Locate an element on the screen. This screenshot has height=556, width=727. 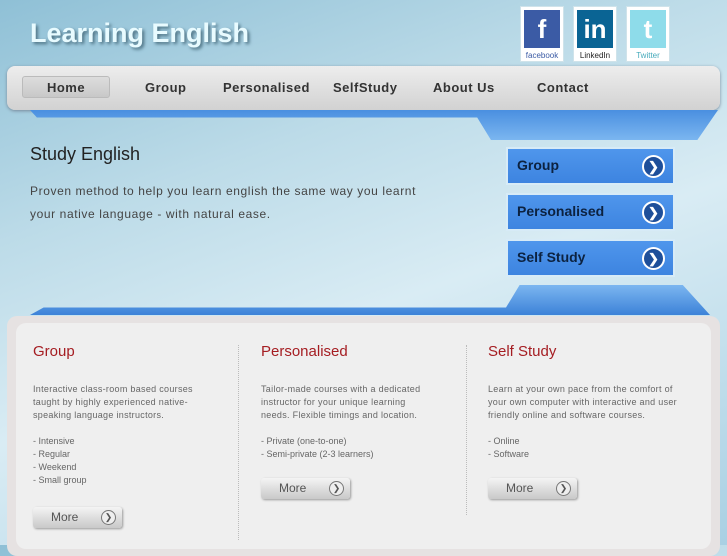
list-item: - Regular is located at coordinates (52, 454).